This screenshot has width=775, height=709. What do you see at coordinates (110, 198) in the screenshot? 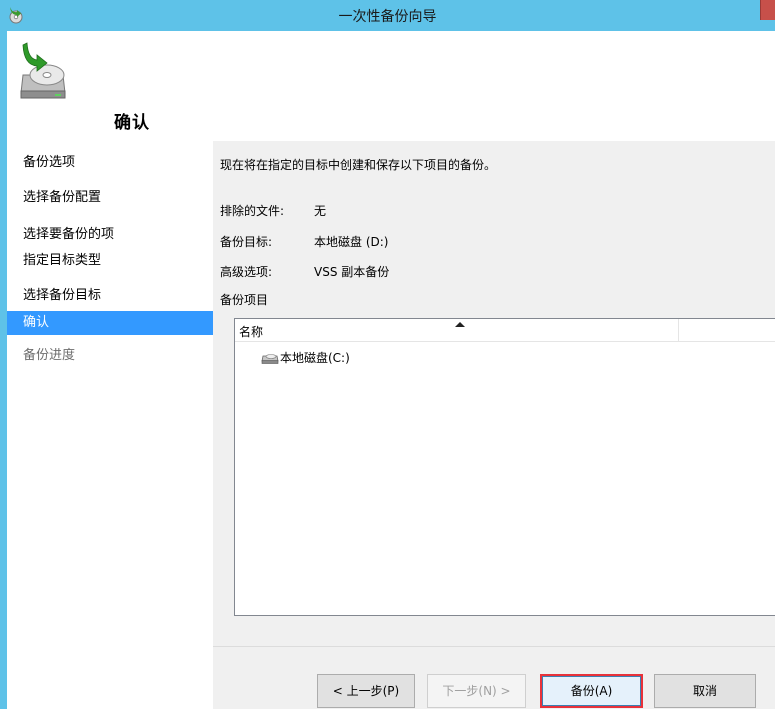
I see `step-select-backup-config: 选择备份配置` at bounding box center [110, 198].